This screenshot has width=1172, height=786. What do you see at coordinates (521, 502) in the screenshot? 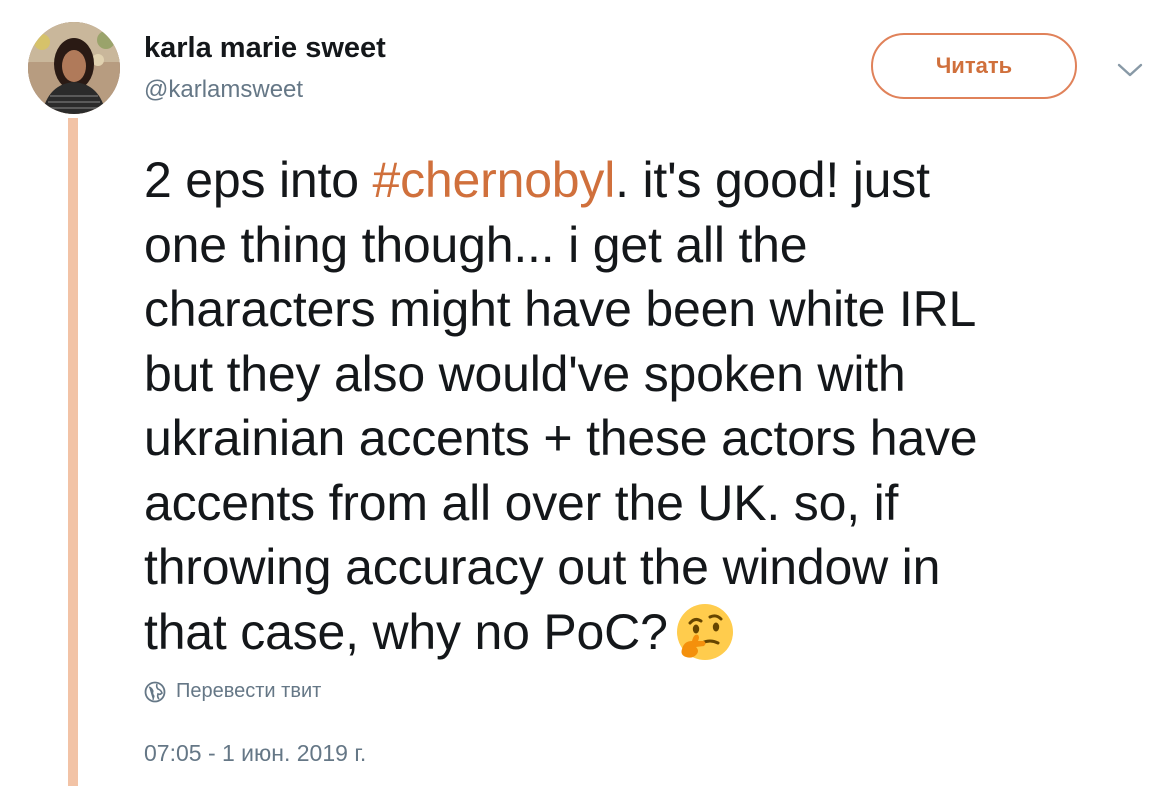
I see `tweet-line: accents from all over the UK. so, if` at bounding box center [521, 502].